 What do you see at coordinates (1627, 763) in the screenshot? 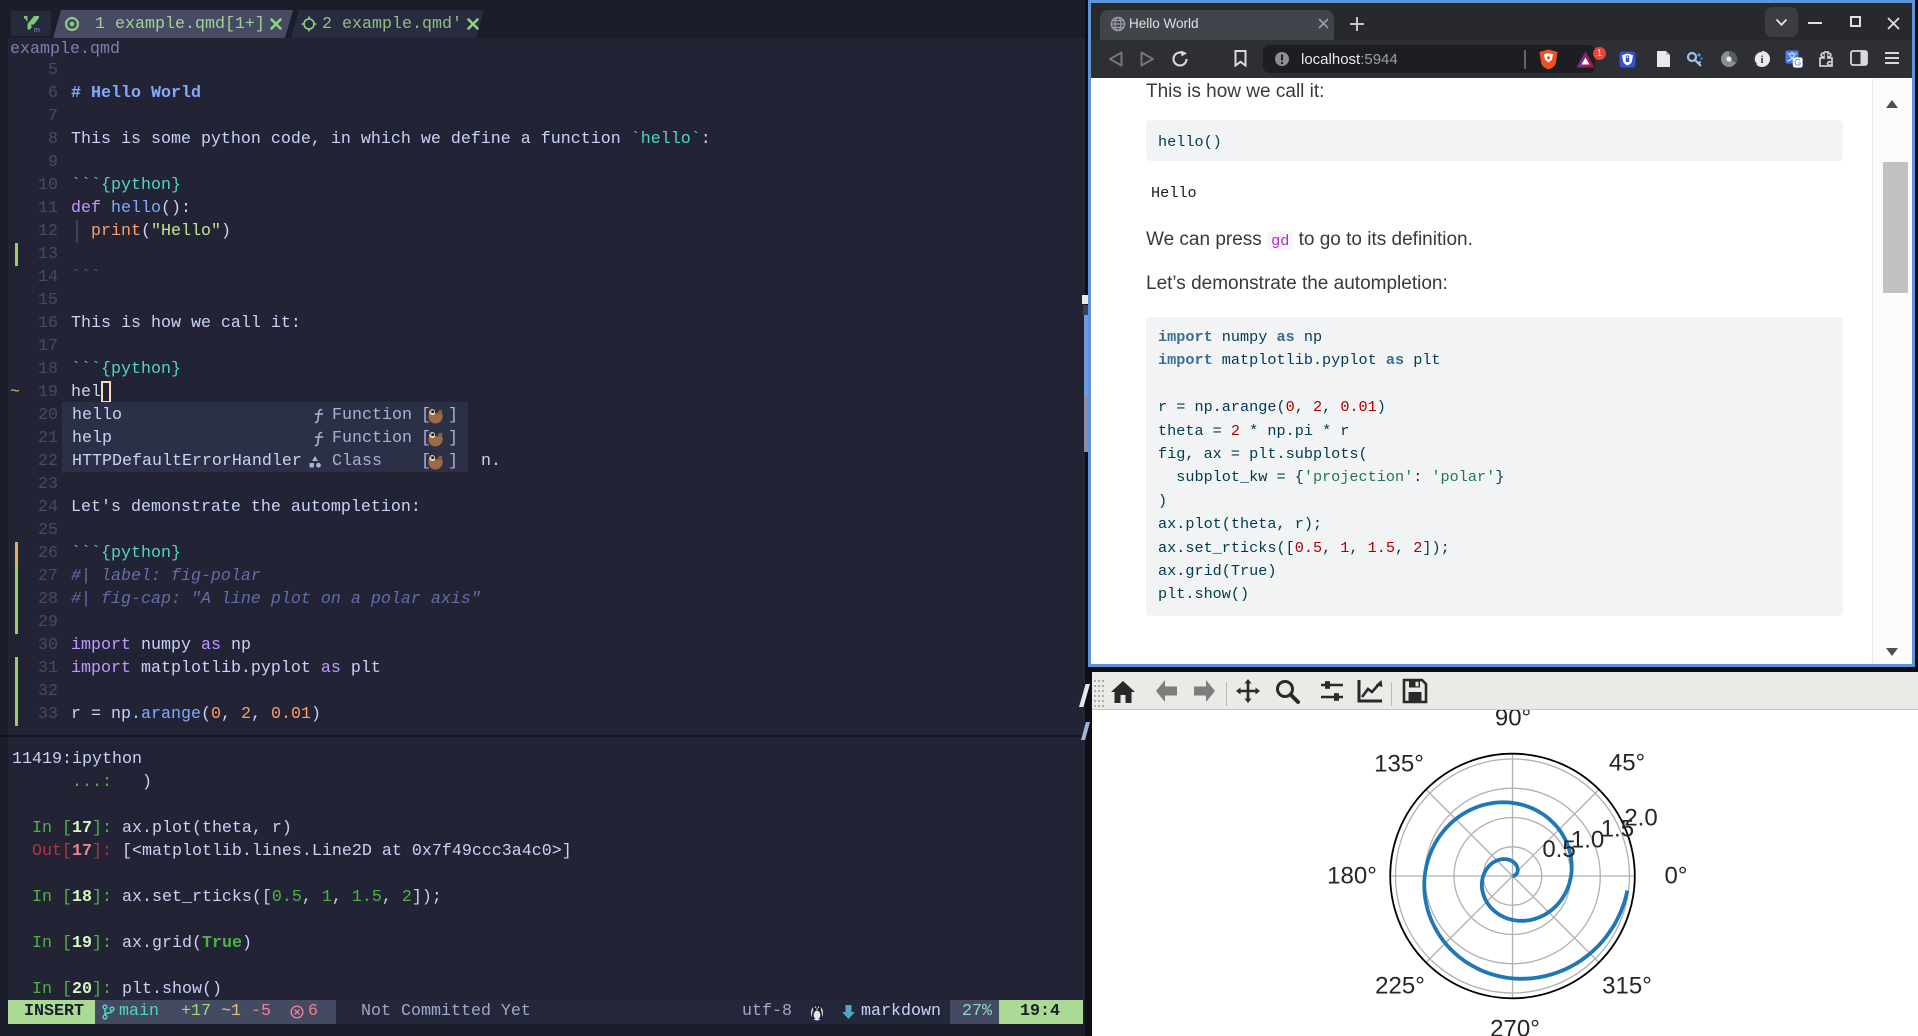
I see `svg-text: 45°` at bounding box center [1627, 763].